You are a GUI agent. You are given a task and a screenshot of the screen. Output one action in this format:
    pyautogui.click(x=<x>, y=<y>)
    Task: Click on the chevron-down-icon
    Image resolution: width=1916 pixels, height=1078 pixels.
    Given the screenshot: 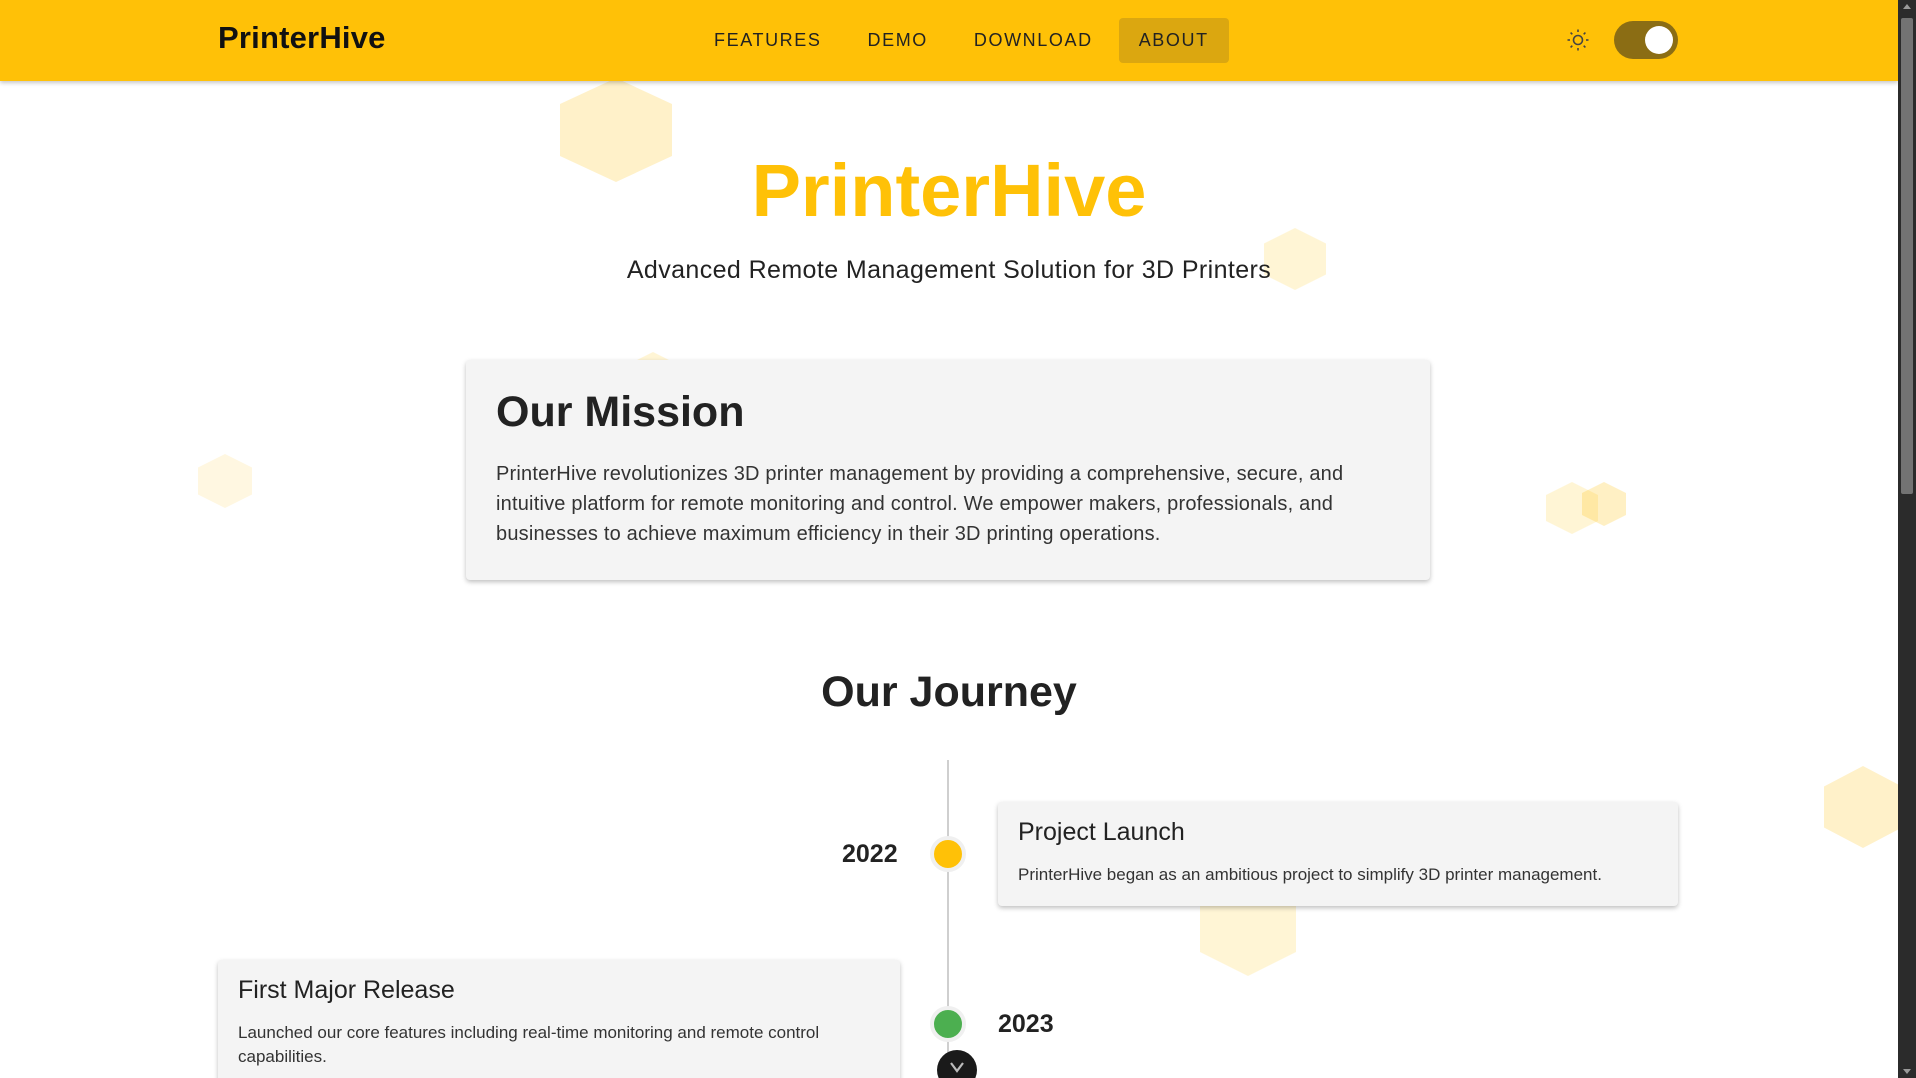 What is the action you would take?
    pyautogui.click(x=957, y=1067)
    